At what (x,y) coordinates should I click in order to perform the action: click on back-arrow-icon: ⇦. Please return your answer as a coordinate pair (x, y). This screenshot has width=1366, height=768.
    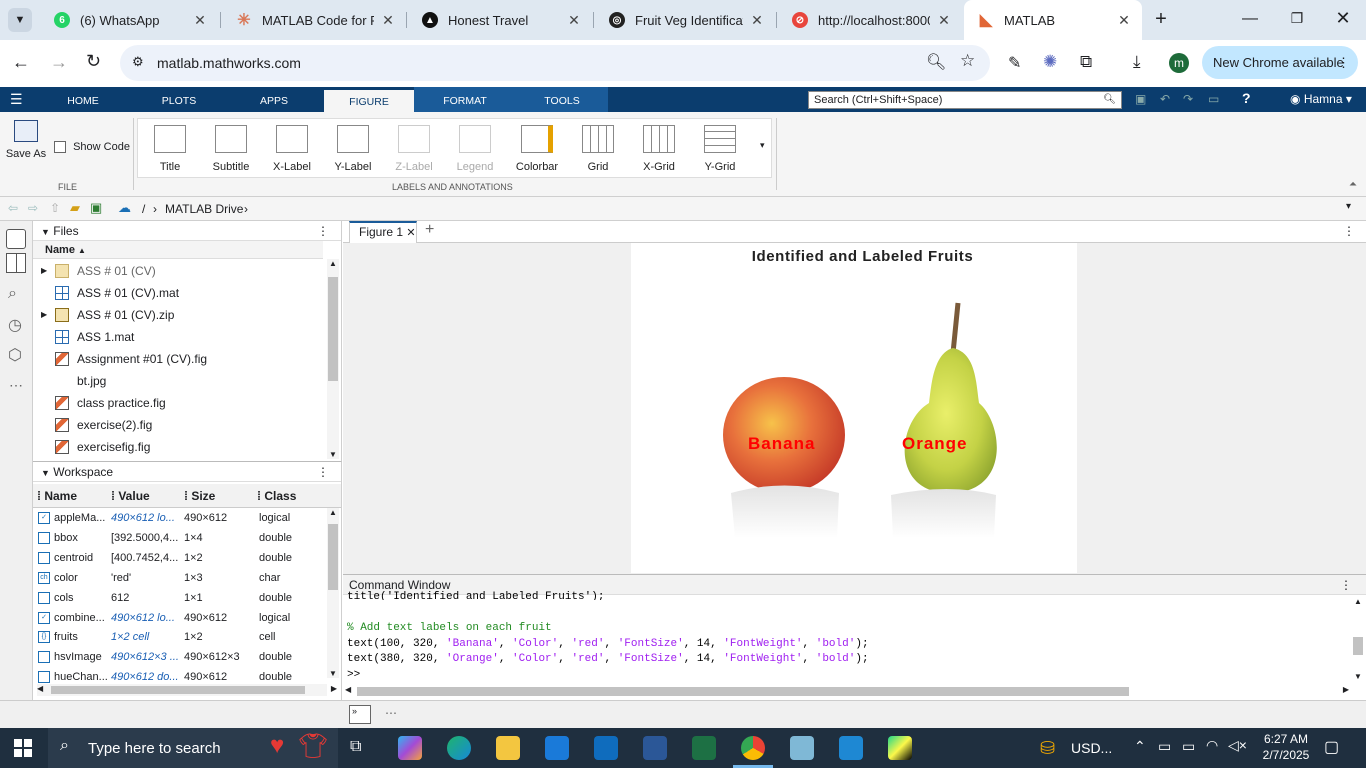
    Looking at the image, I should click on (13, 208).